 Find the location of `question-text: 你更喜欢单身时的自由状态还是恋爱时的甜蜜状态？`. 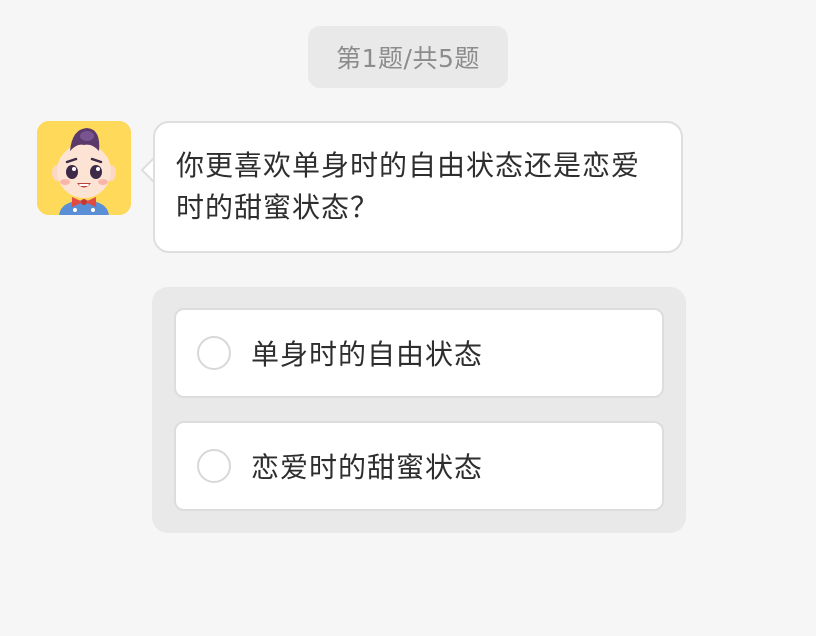

question-text: 你更喜欢单身时的自由状态还是恋爱时的甜蜜状态？ is located at coordinates (408, 186).